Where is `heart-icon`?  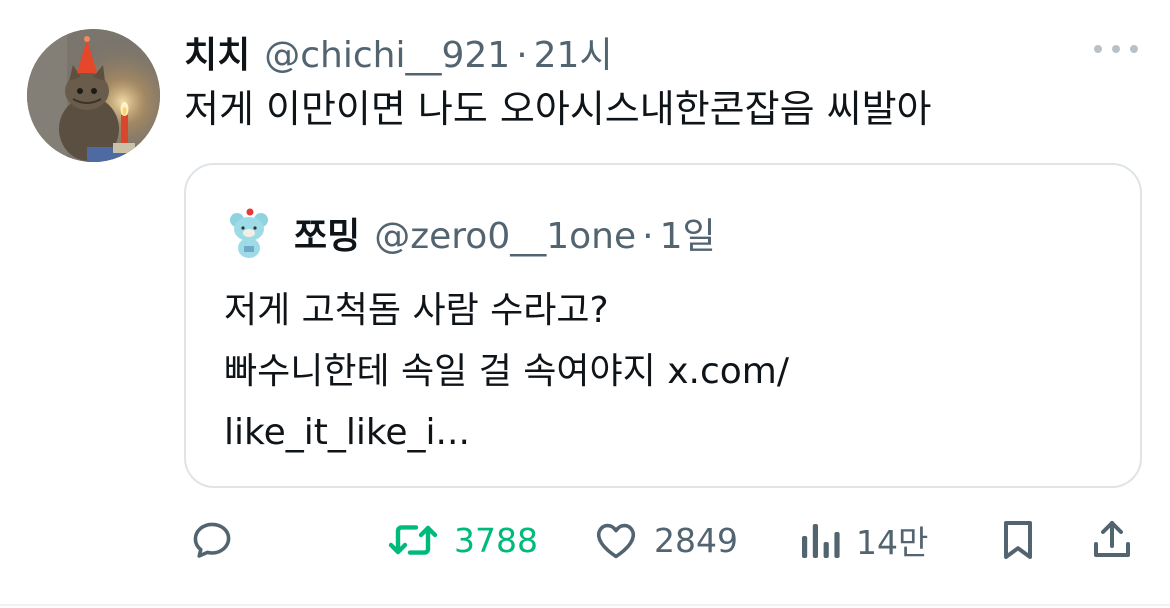 heart-icon is located at coordinates (616, 541).